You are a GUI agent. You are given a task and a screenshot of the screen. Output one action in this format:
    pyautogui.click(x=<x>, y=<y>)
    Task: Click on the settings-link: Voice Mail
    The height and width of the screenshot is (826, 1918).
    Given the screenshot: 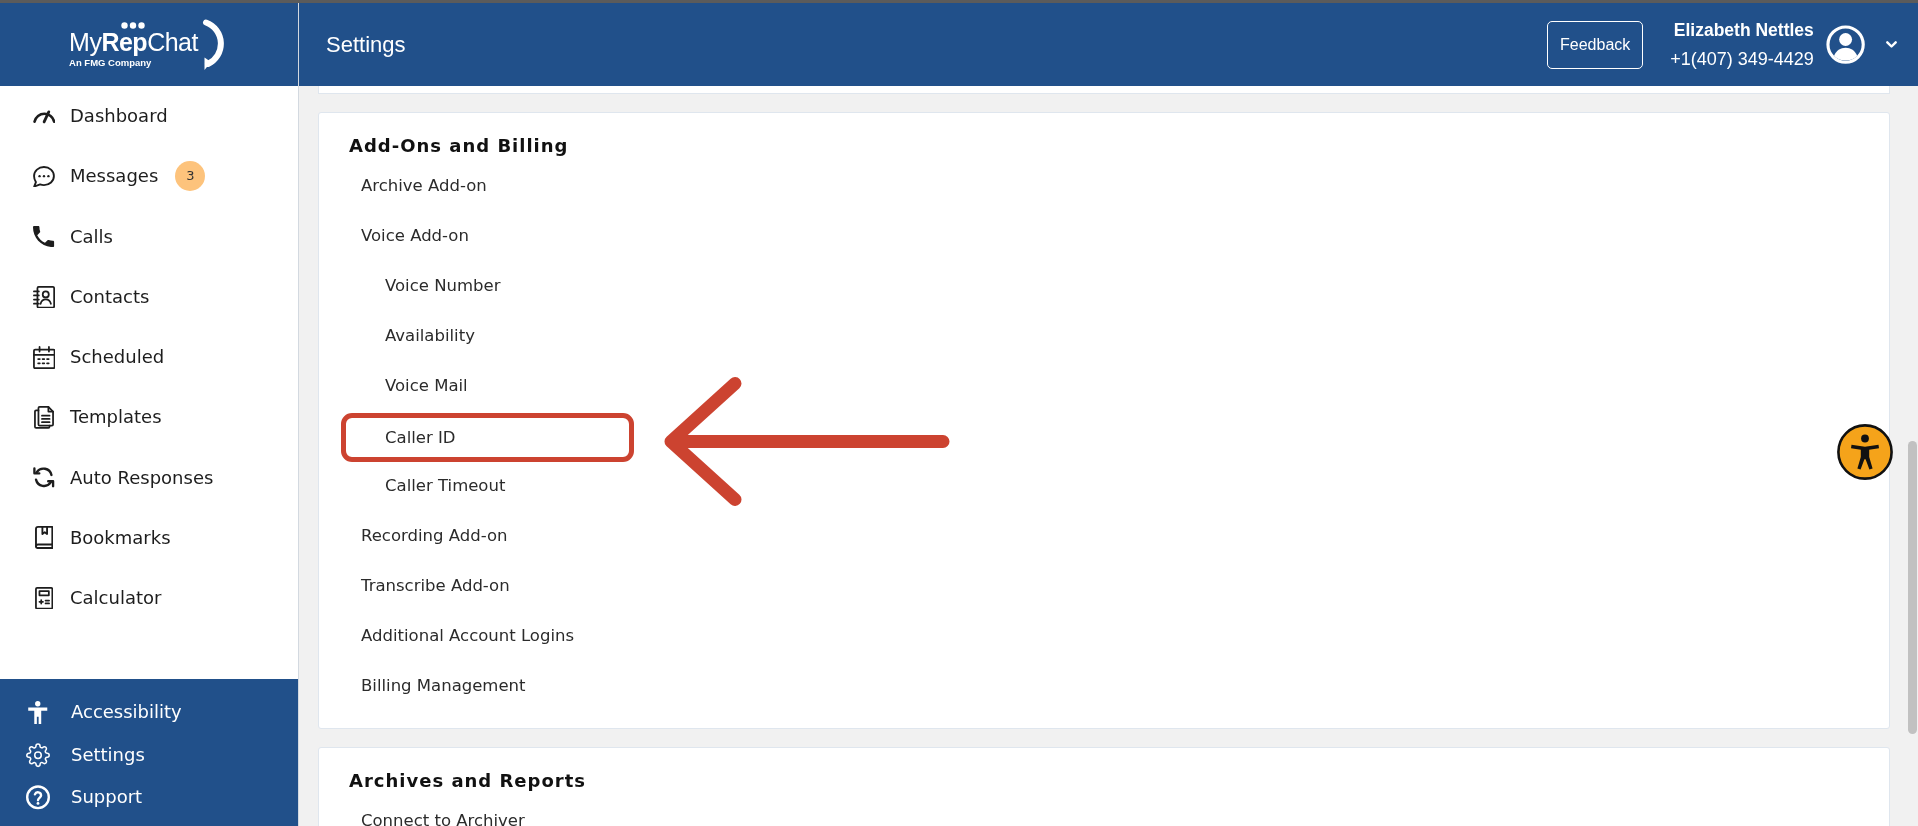 What is the action you would take?
    pyautogui.click(x=426, y=386)
    